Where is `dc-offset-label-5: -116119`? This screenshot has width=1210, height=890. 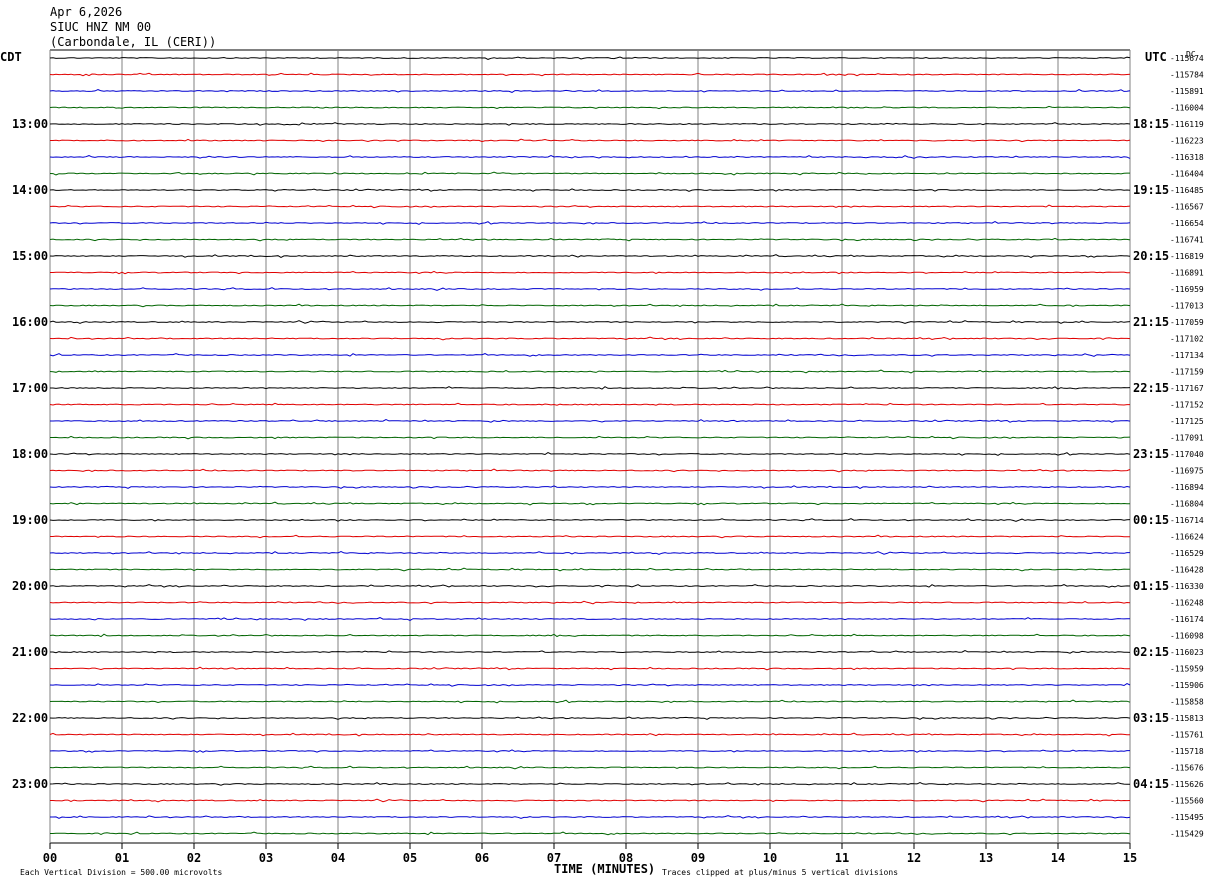 dc-offset-label-5: -116119 is located at coordinates (1187, 124).